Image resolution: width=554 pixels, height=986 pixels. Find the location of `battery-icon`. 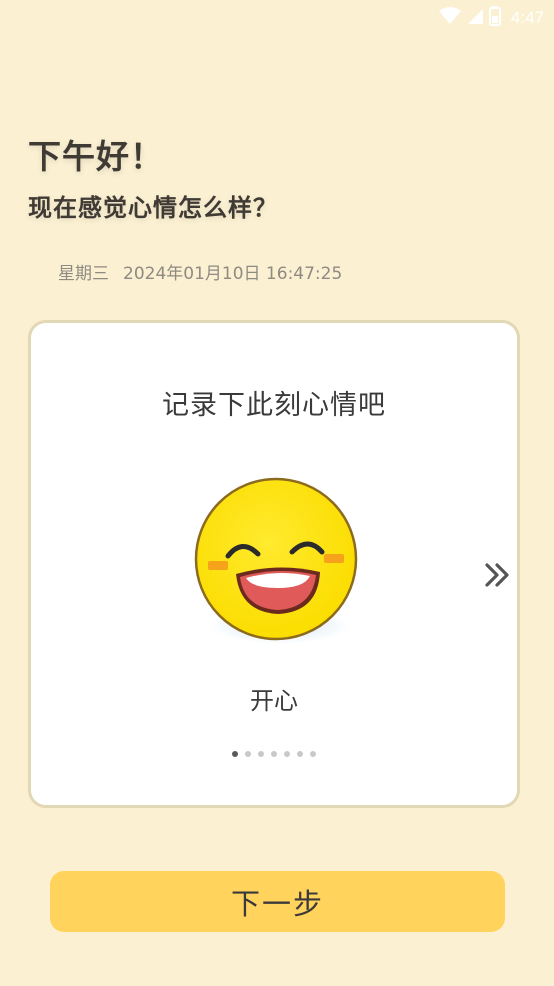

battery-icon is located at coordinates (494, 18).